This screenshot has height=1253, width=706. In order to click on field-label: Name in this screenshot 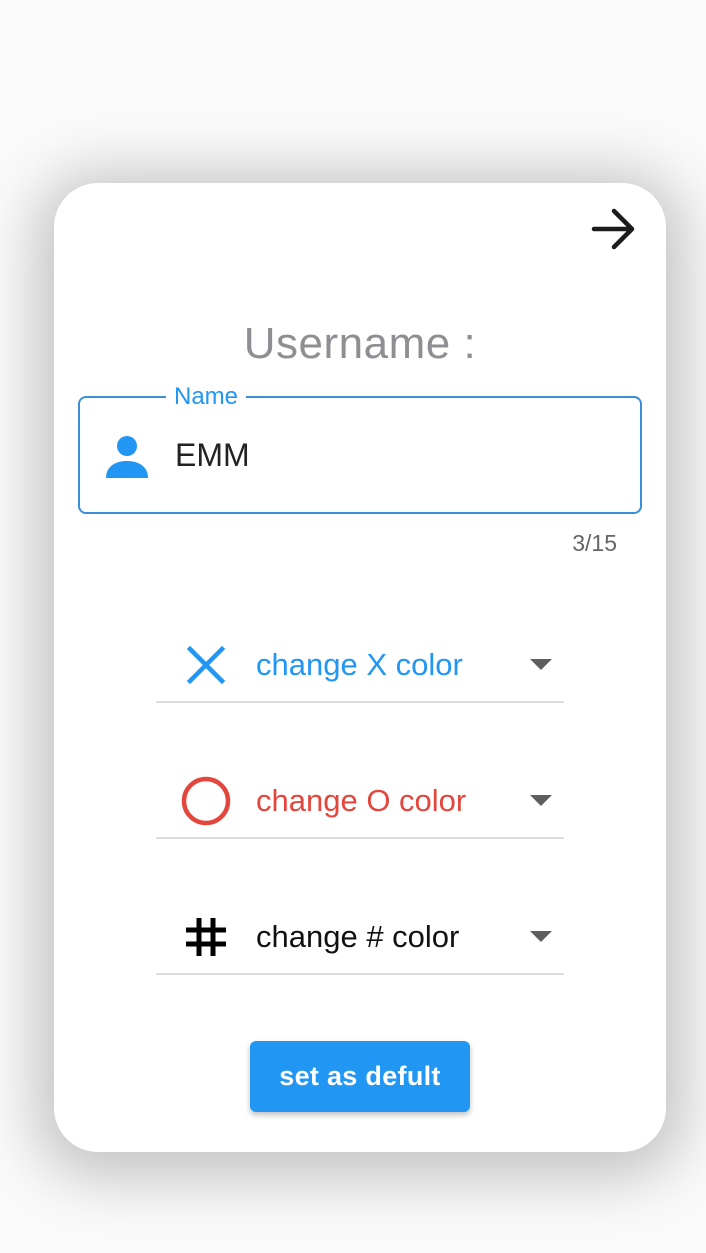, I will do `click(206, 397)`.